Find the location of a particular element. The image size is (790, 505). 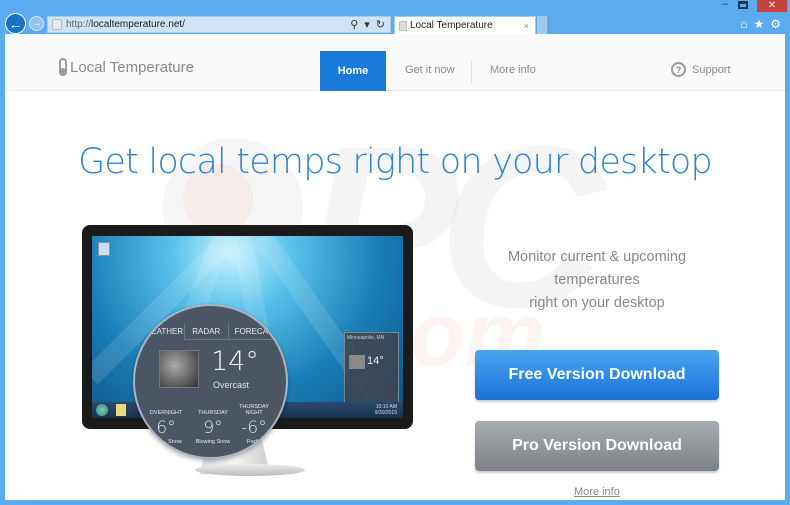

arrow-right-icon: → is located at coordinates (36, 23).